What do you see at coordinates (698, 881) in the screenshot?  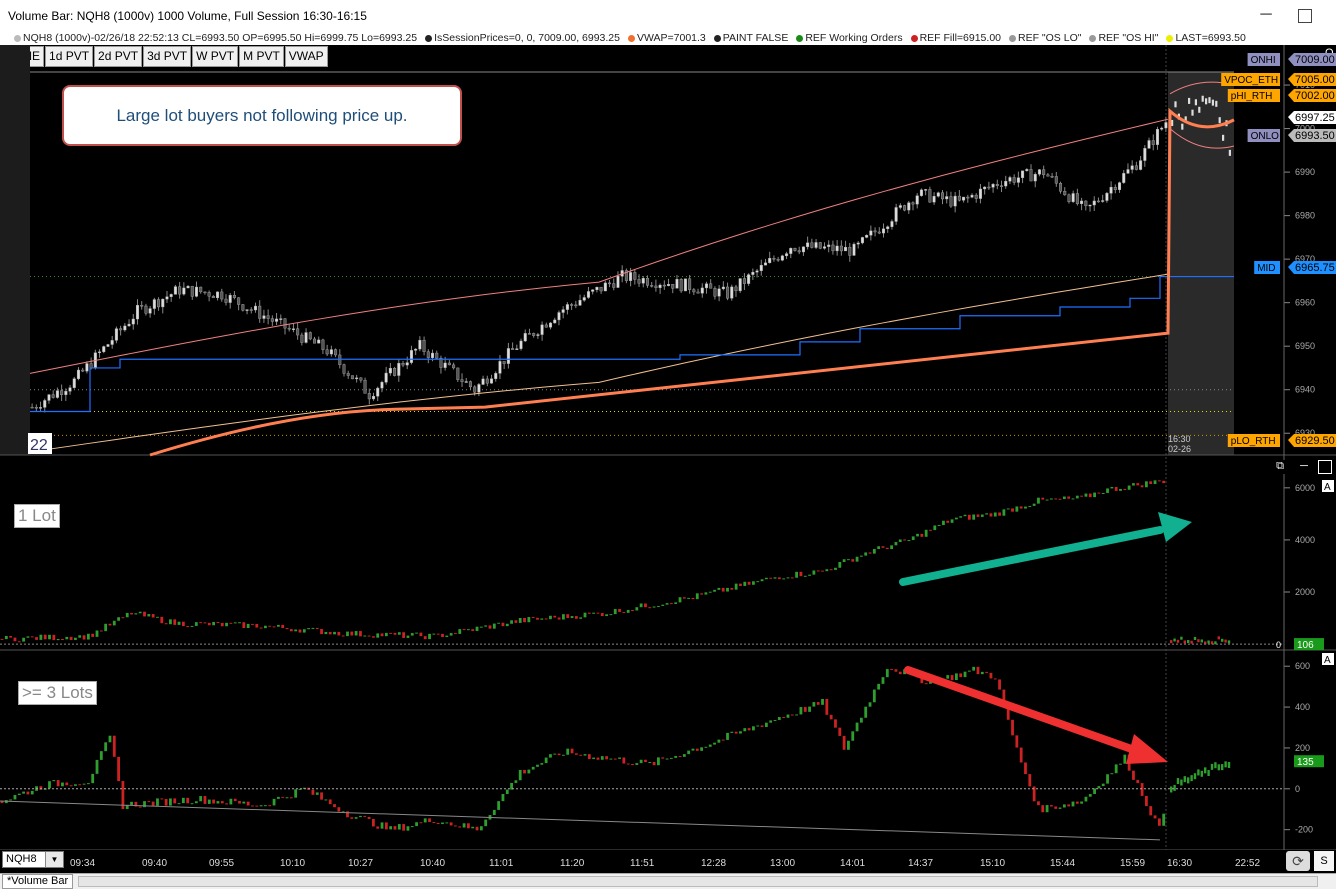 I see `horizontal-scrollbar` at bounding box center [698, 881].